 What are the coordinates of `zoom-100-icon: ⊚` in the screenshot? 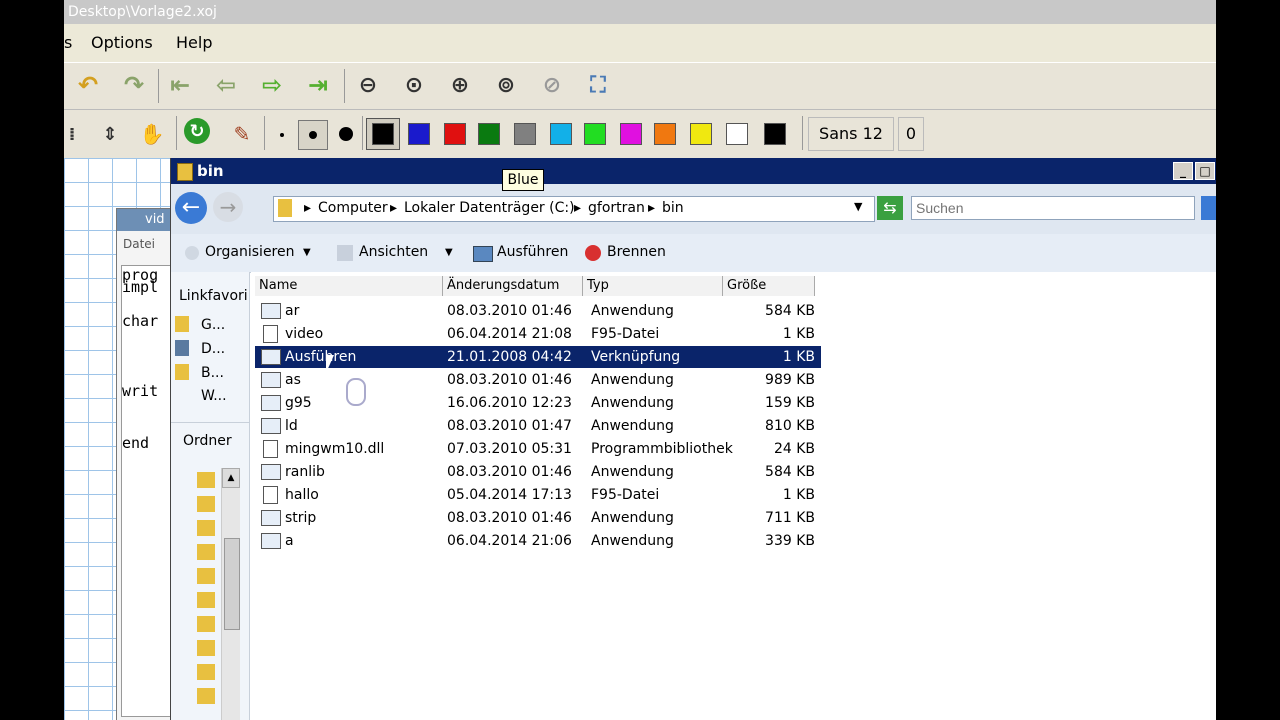 It's located at (506, 85).